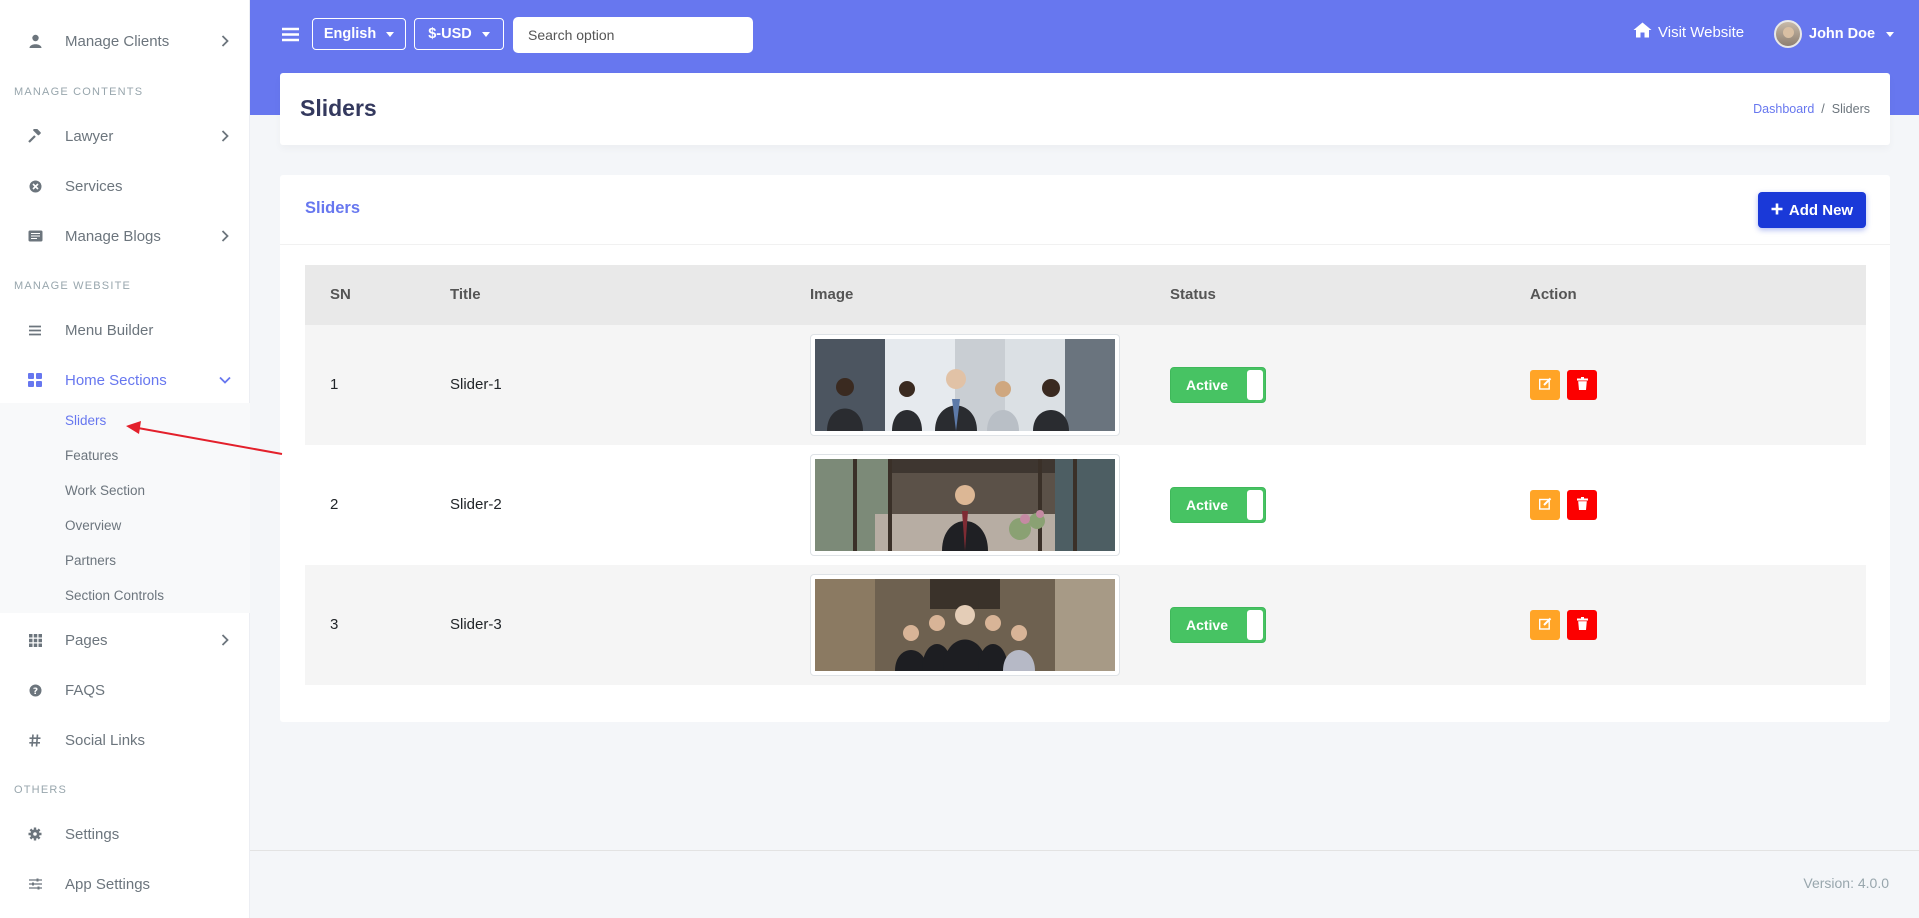 This screenshot has height=918, width=1919. I want to click on user-icon, so click(35, 41).